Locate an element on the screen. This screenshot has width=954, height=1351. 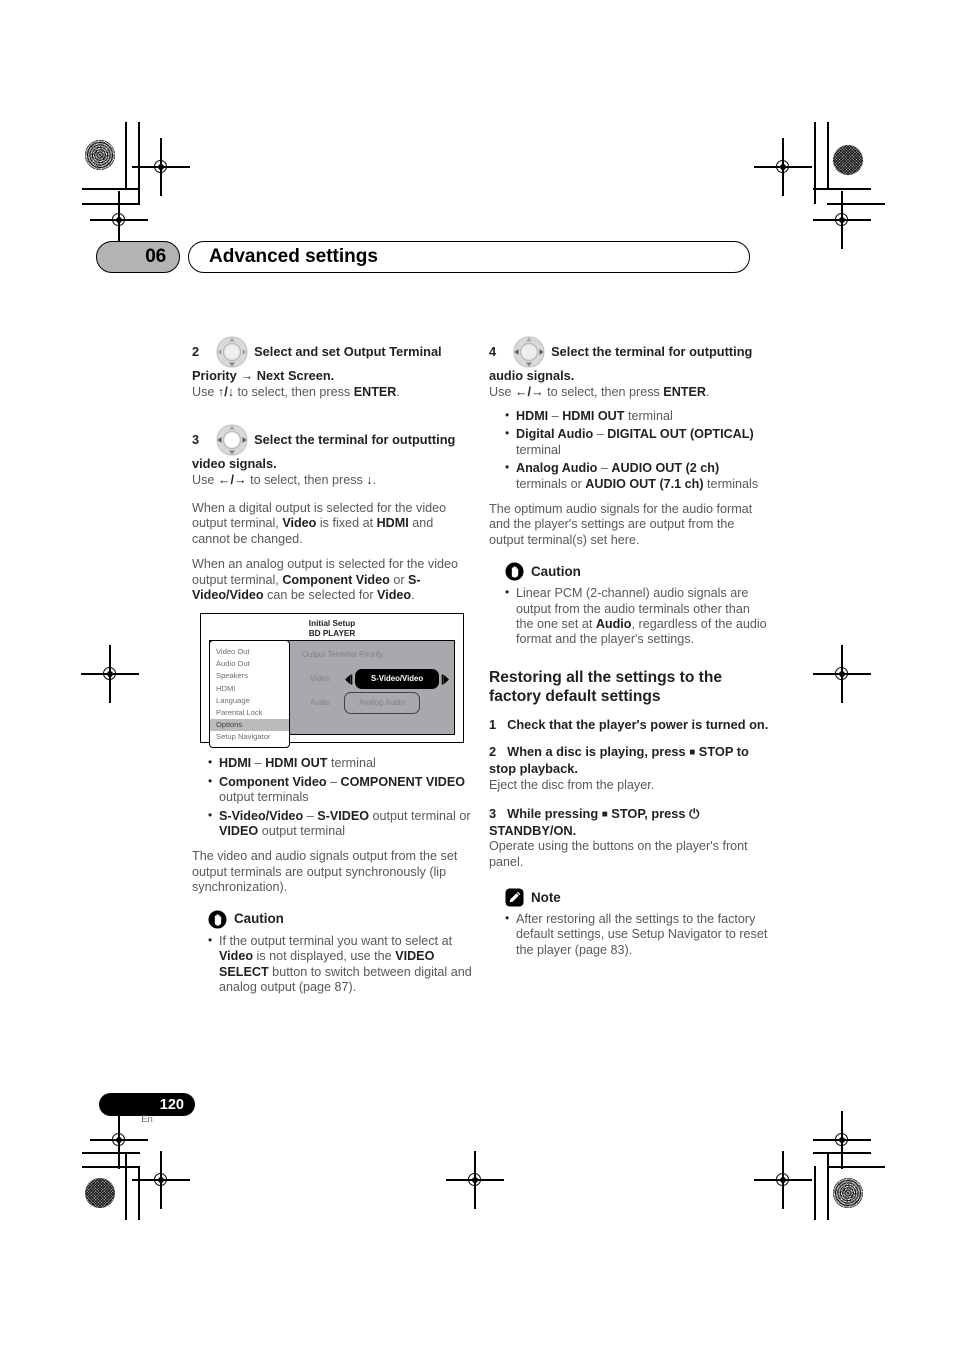
bullet-term: Component Video is located at coordinates (273, 781).